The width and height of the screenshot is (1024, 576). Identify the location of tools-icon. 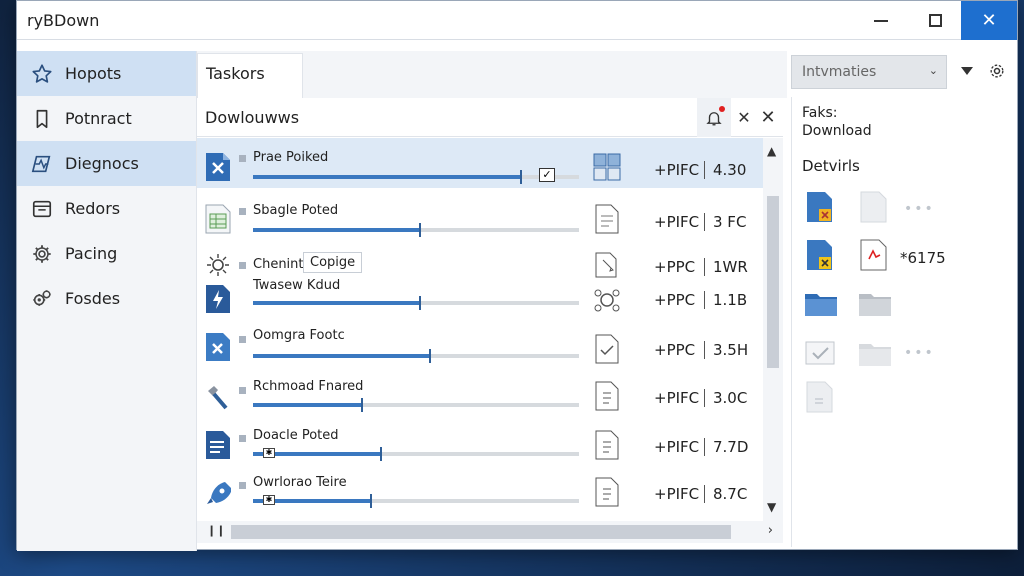
(218, 398).